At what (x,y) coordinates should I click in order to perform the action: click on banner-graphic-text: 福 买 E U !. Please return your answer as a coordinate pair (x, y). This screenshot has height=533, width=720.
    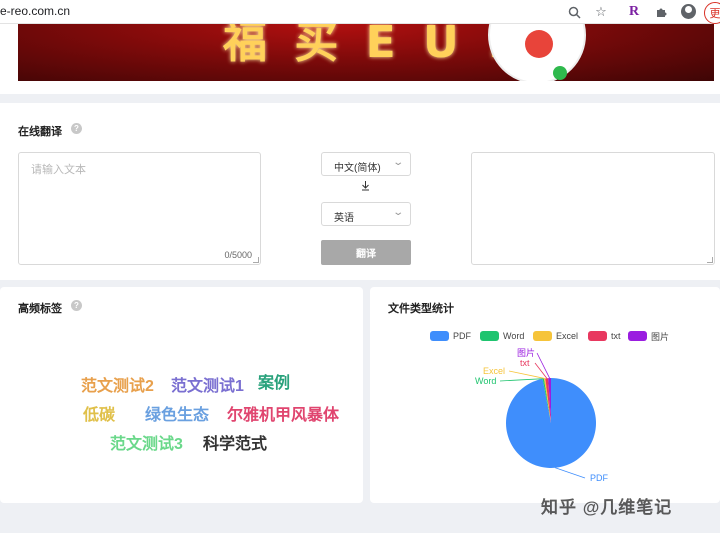
    Looking at the image, I should click on (368, 46).